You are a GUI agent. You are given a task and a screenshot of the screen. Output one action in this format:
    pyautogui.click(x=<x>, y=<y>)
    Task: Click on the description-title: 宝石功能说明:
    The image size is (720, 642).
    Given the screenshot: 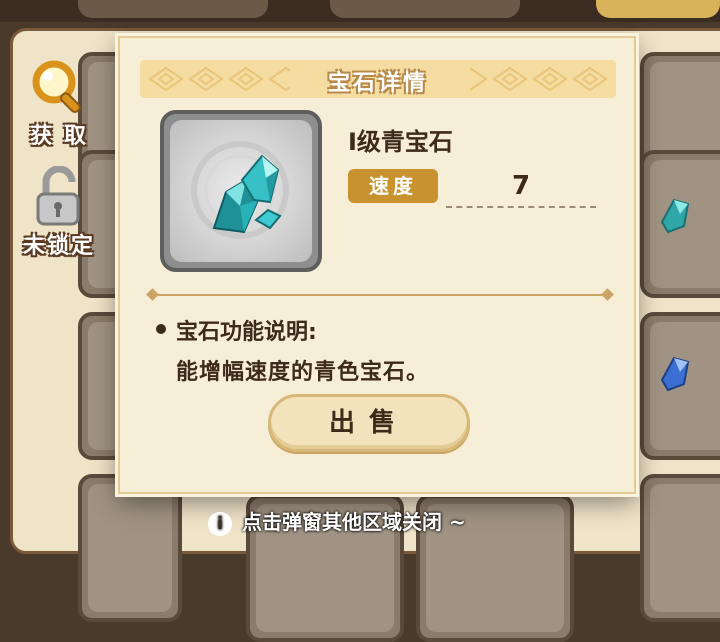 What is the action you would take?
    pyautogui.click(x=246, y=332)
    